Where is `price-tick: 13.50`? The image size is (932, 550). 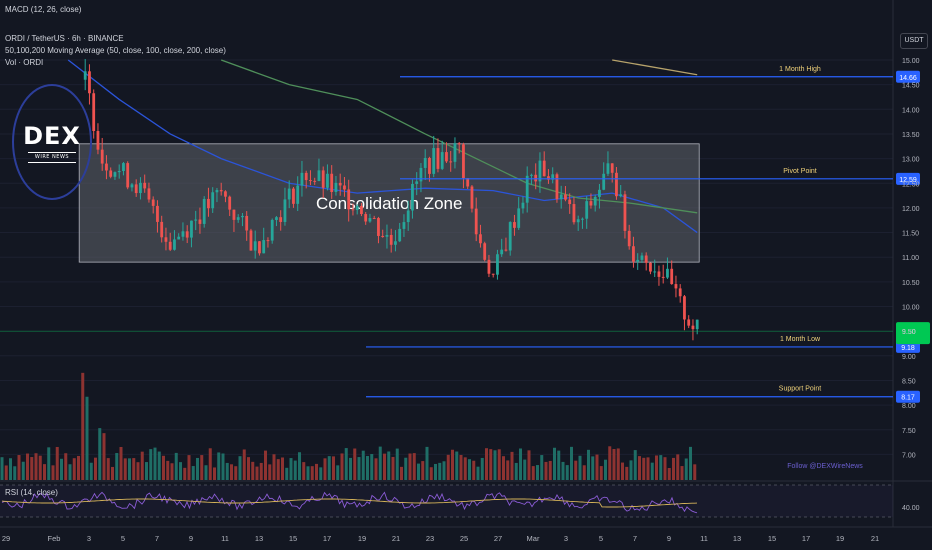 price-tick: 13.50 is located at coordinates (911, 135).